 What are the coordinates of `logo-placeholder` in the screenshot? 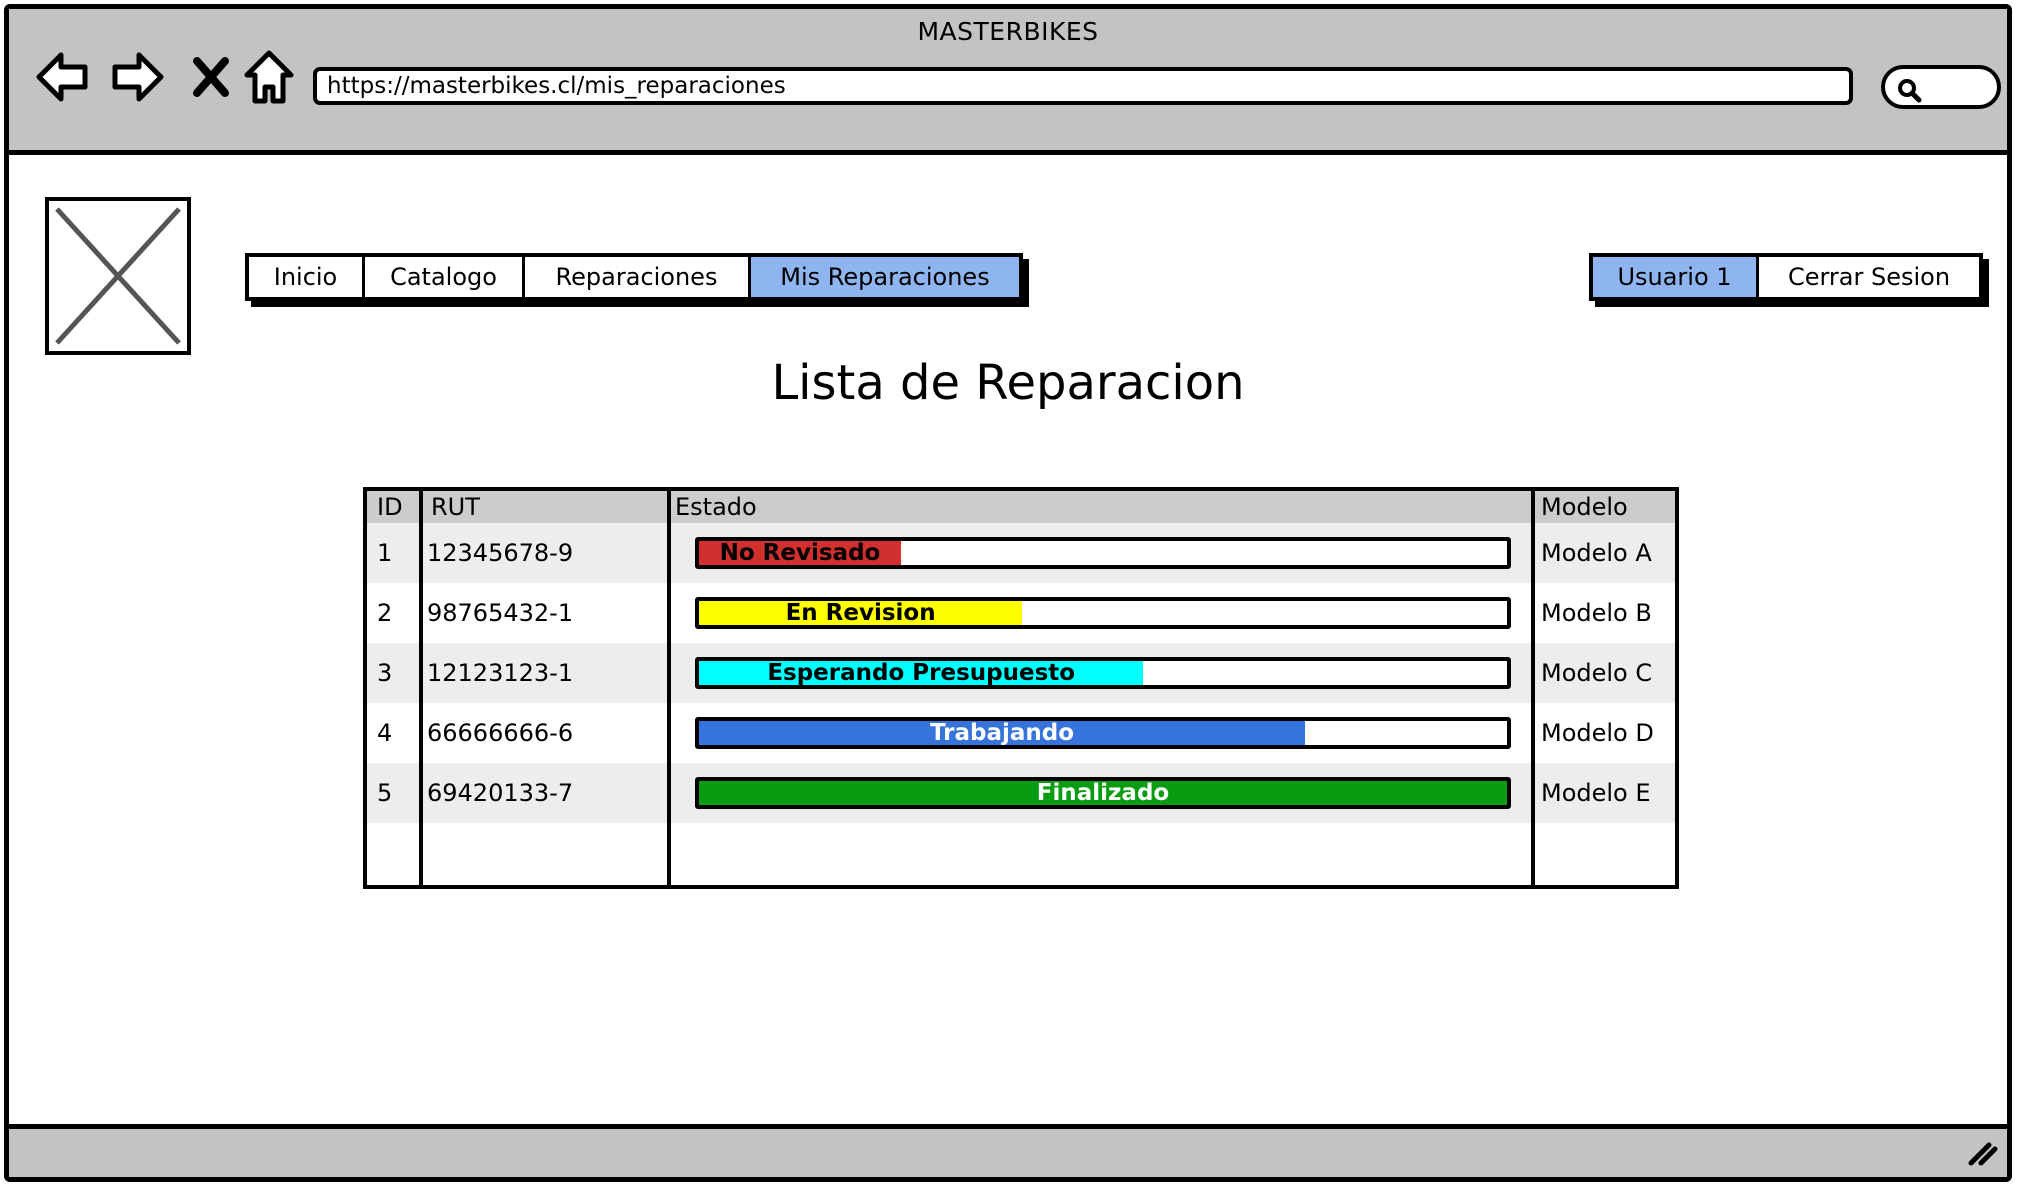 It's located at (118, 276).